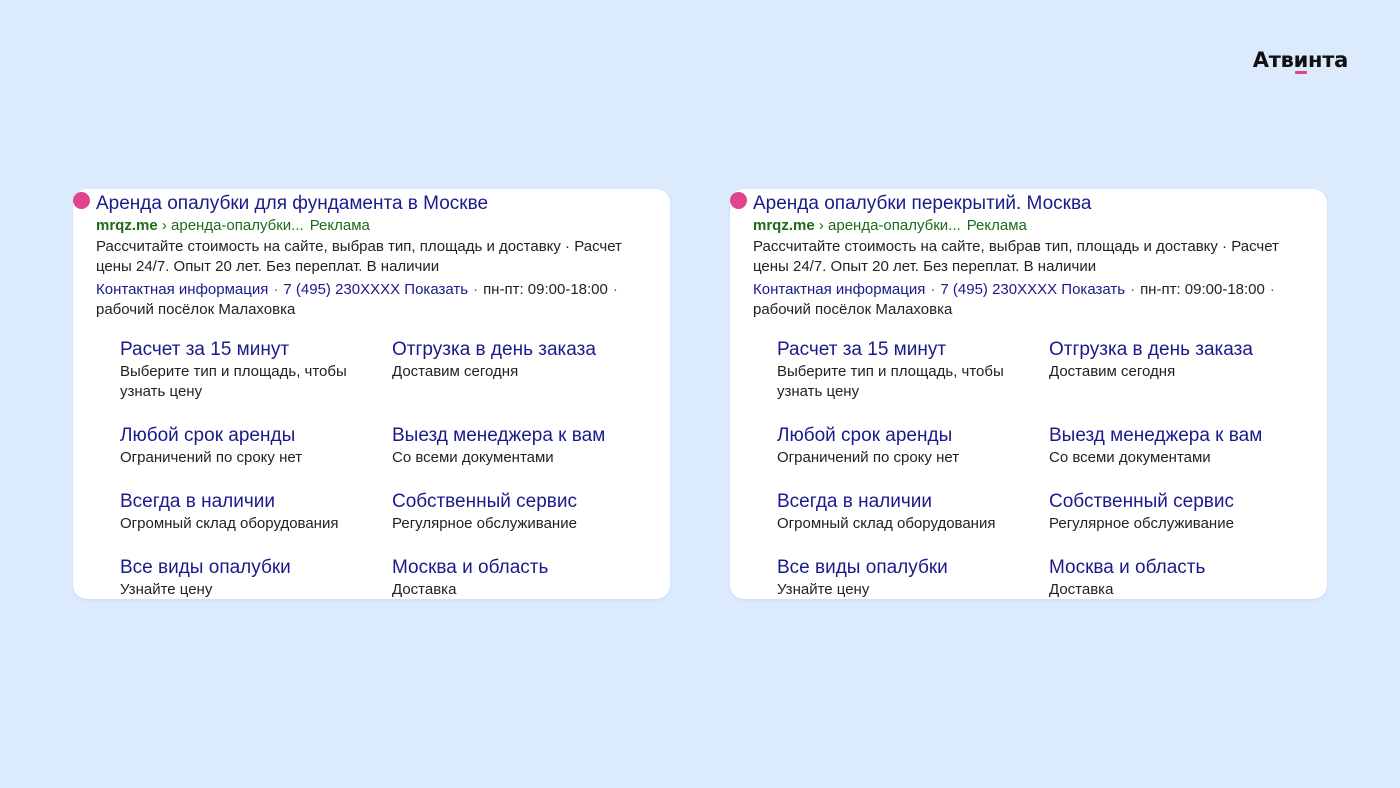 The width and height of the screenshot is (1400, 788). What do you see at coordinates (1300, 61) in the screenshot?
I see `brand-logo: Атвинта` at bounding box center [1300, 61].